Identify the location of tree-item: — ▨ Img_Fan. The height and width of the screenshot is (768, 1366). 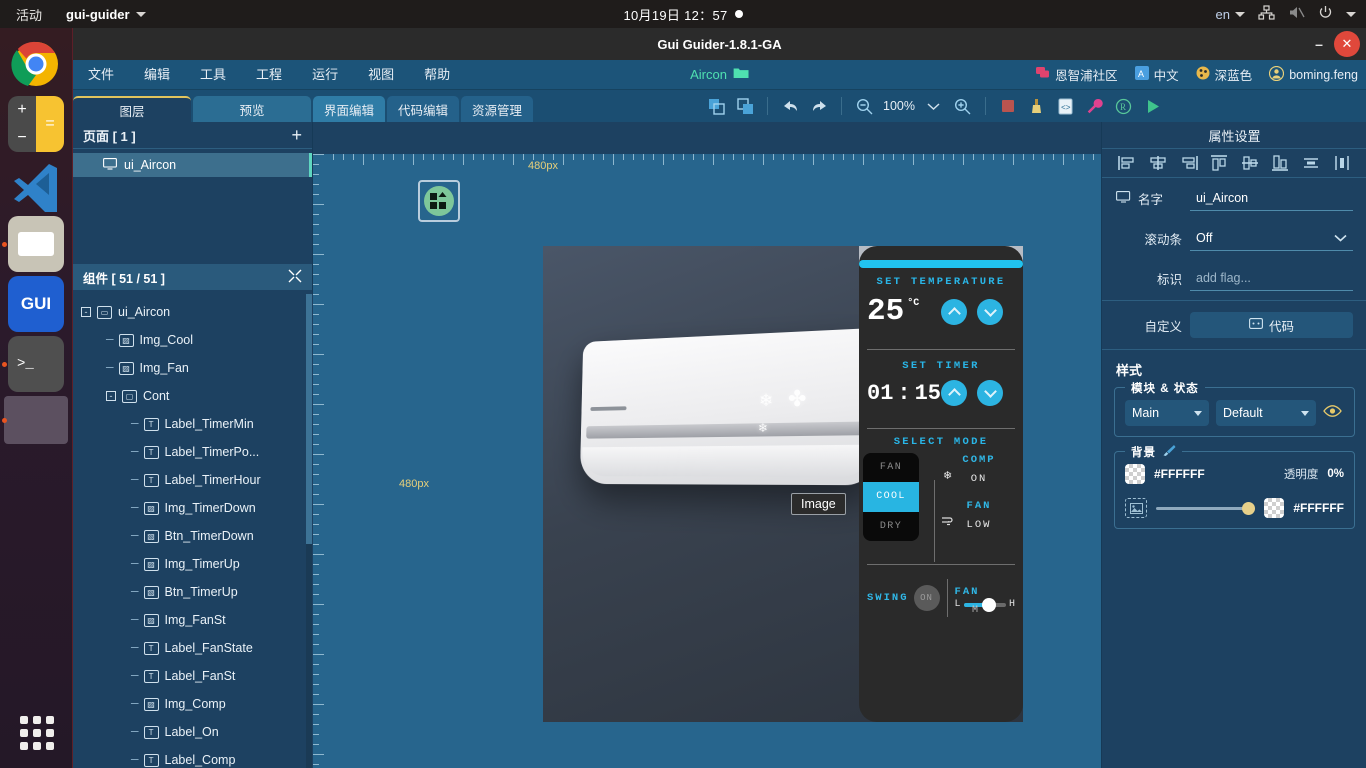
(193, 368).